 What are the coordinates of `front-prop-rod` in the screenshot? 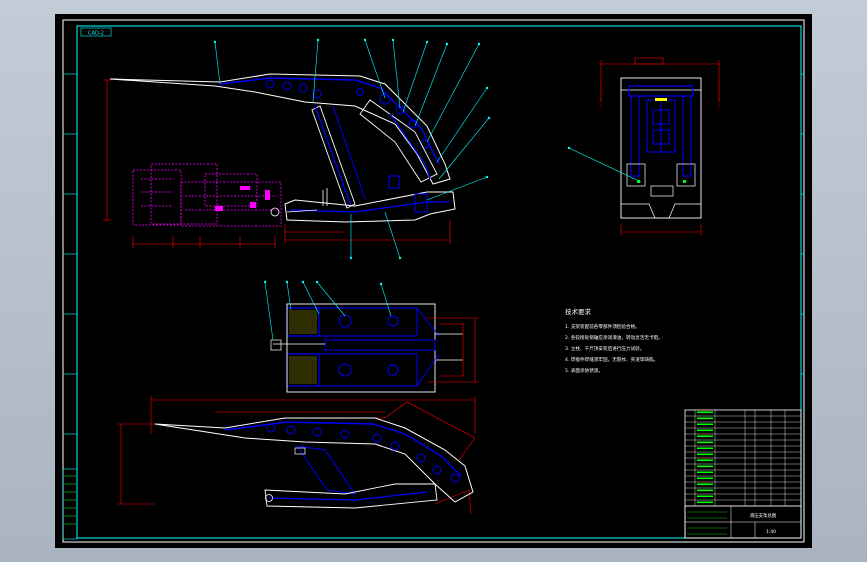 It's located at (333, 156).